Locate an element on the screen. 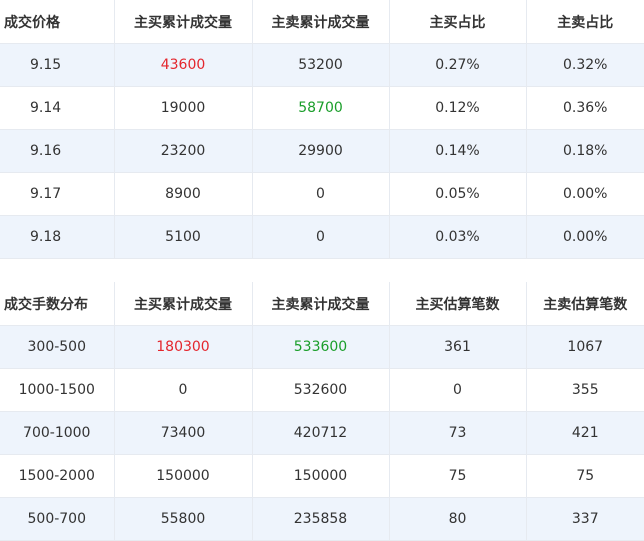  buy-volume-cell: 0 is located at coordinates (182, 390).